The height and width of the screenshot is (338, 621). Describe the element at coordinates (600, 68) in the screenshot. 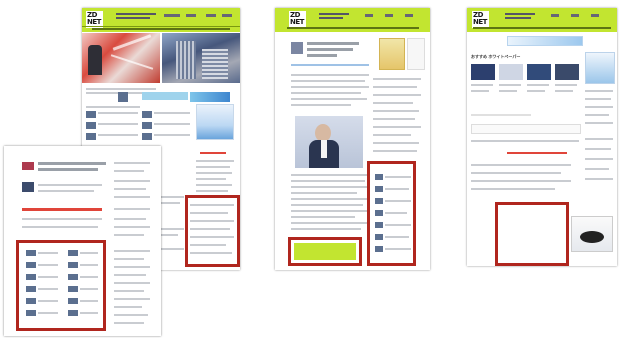

I see `category-side-ad` at that location.